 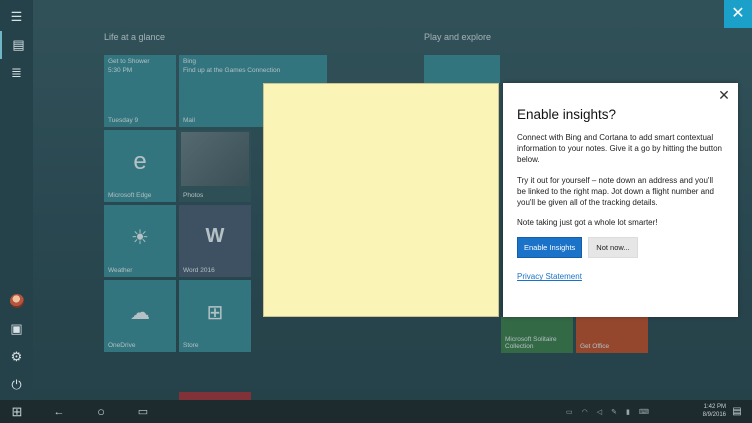 I want to click on app-close-button: ✕, so click(x=738, y=14).